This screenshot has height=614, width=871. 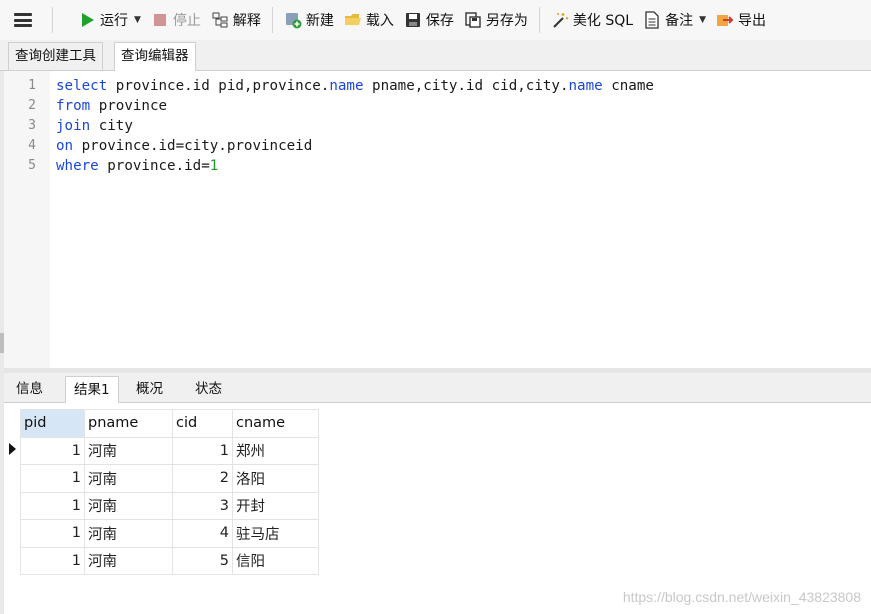 I want to click on sql-keyword: on, so click(x=65, y=146).